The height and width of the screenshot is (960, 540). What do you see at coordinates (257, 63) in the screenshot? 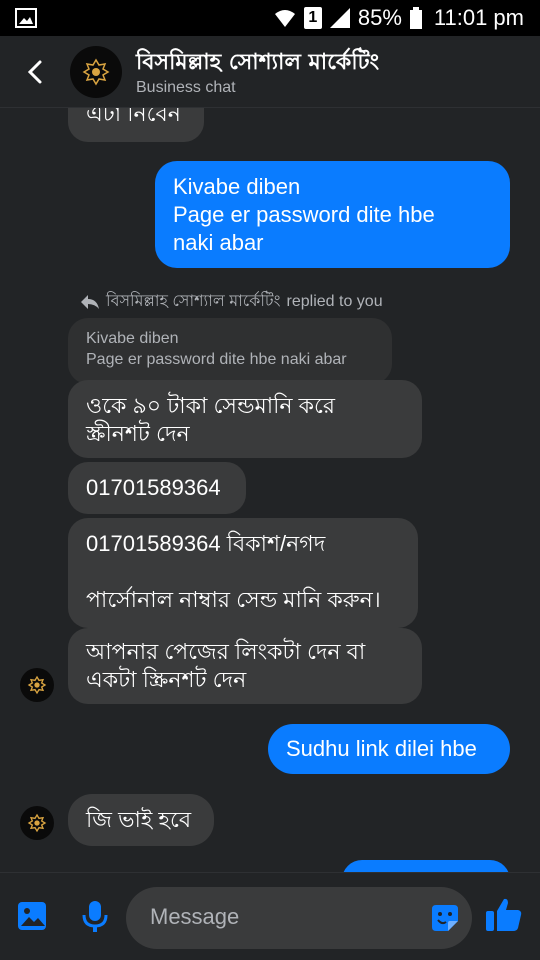
I see `contact-name: বিসমিল্লাহ সোশ্যাল মার্কেটিং` at bounding box center [257, 63].